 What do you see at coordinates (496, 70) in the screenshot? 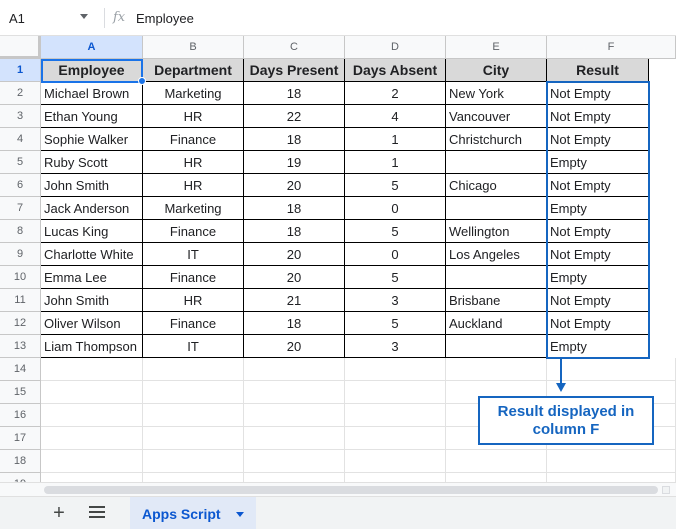
I see `header-cell: City` at bounding box center [496, 70].